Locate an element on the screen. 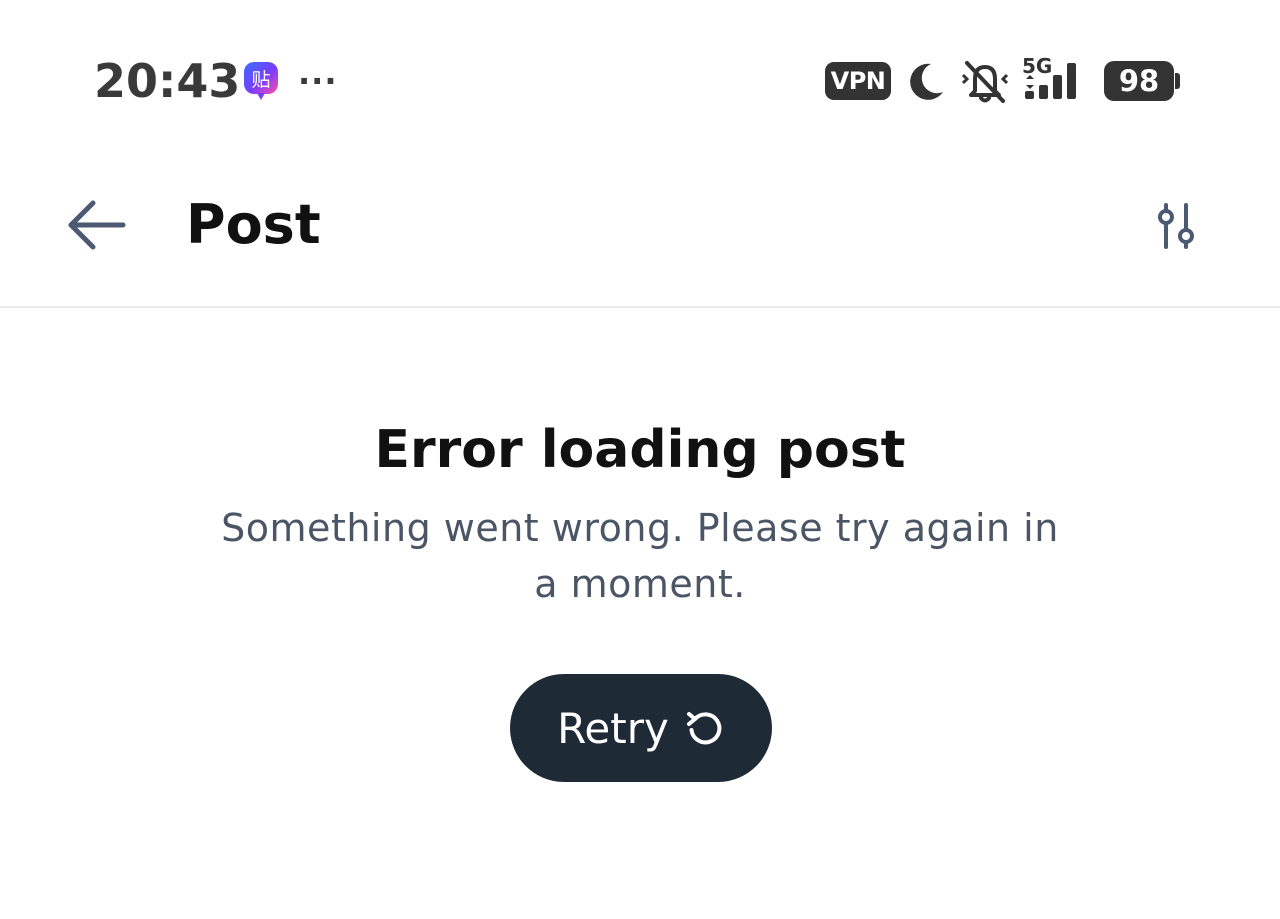 The width and height of the screenshot is (1280, 919). vpn-badge: VPN is located at coordinates (858, 81).